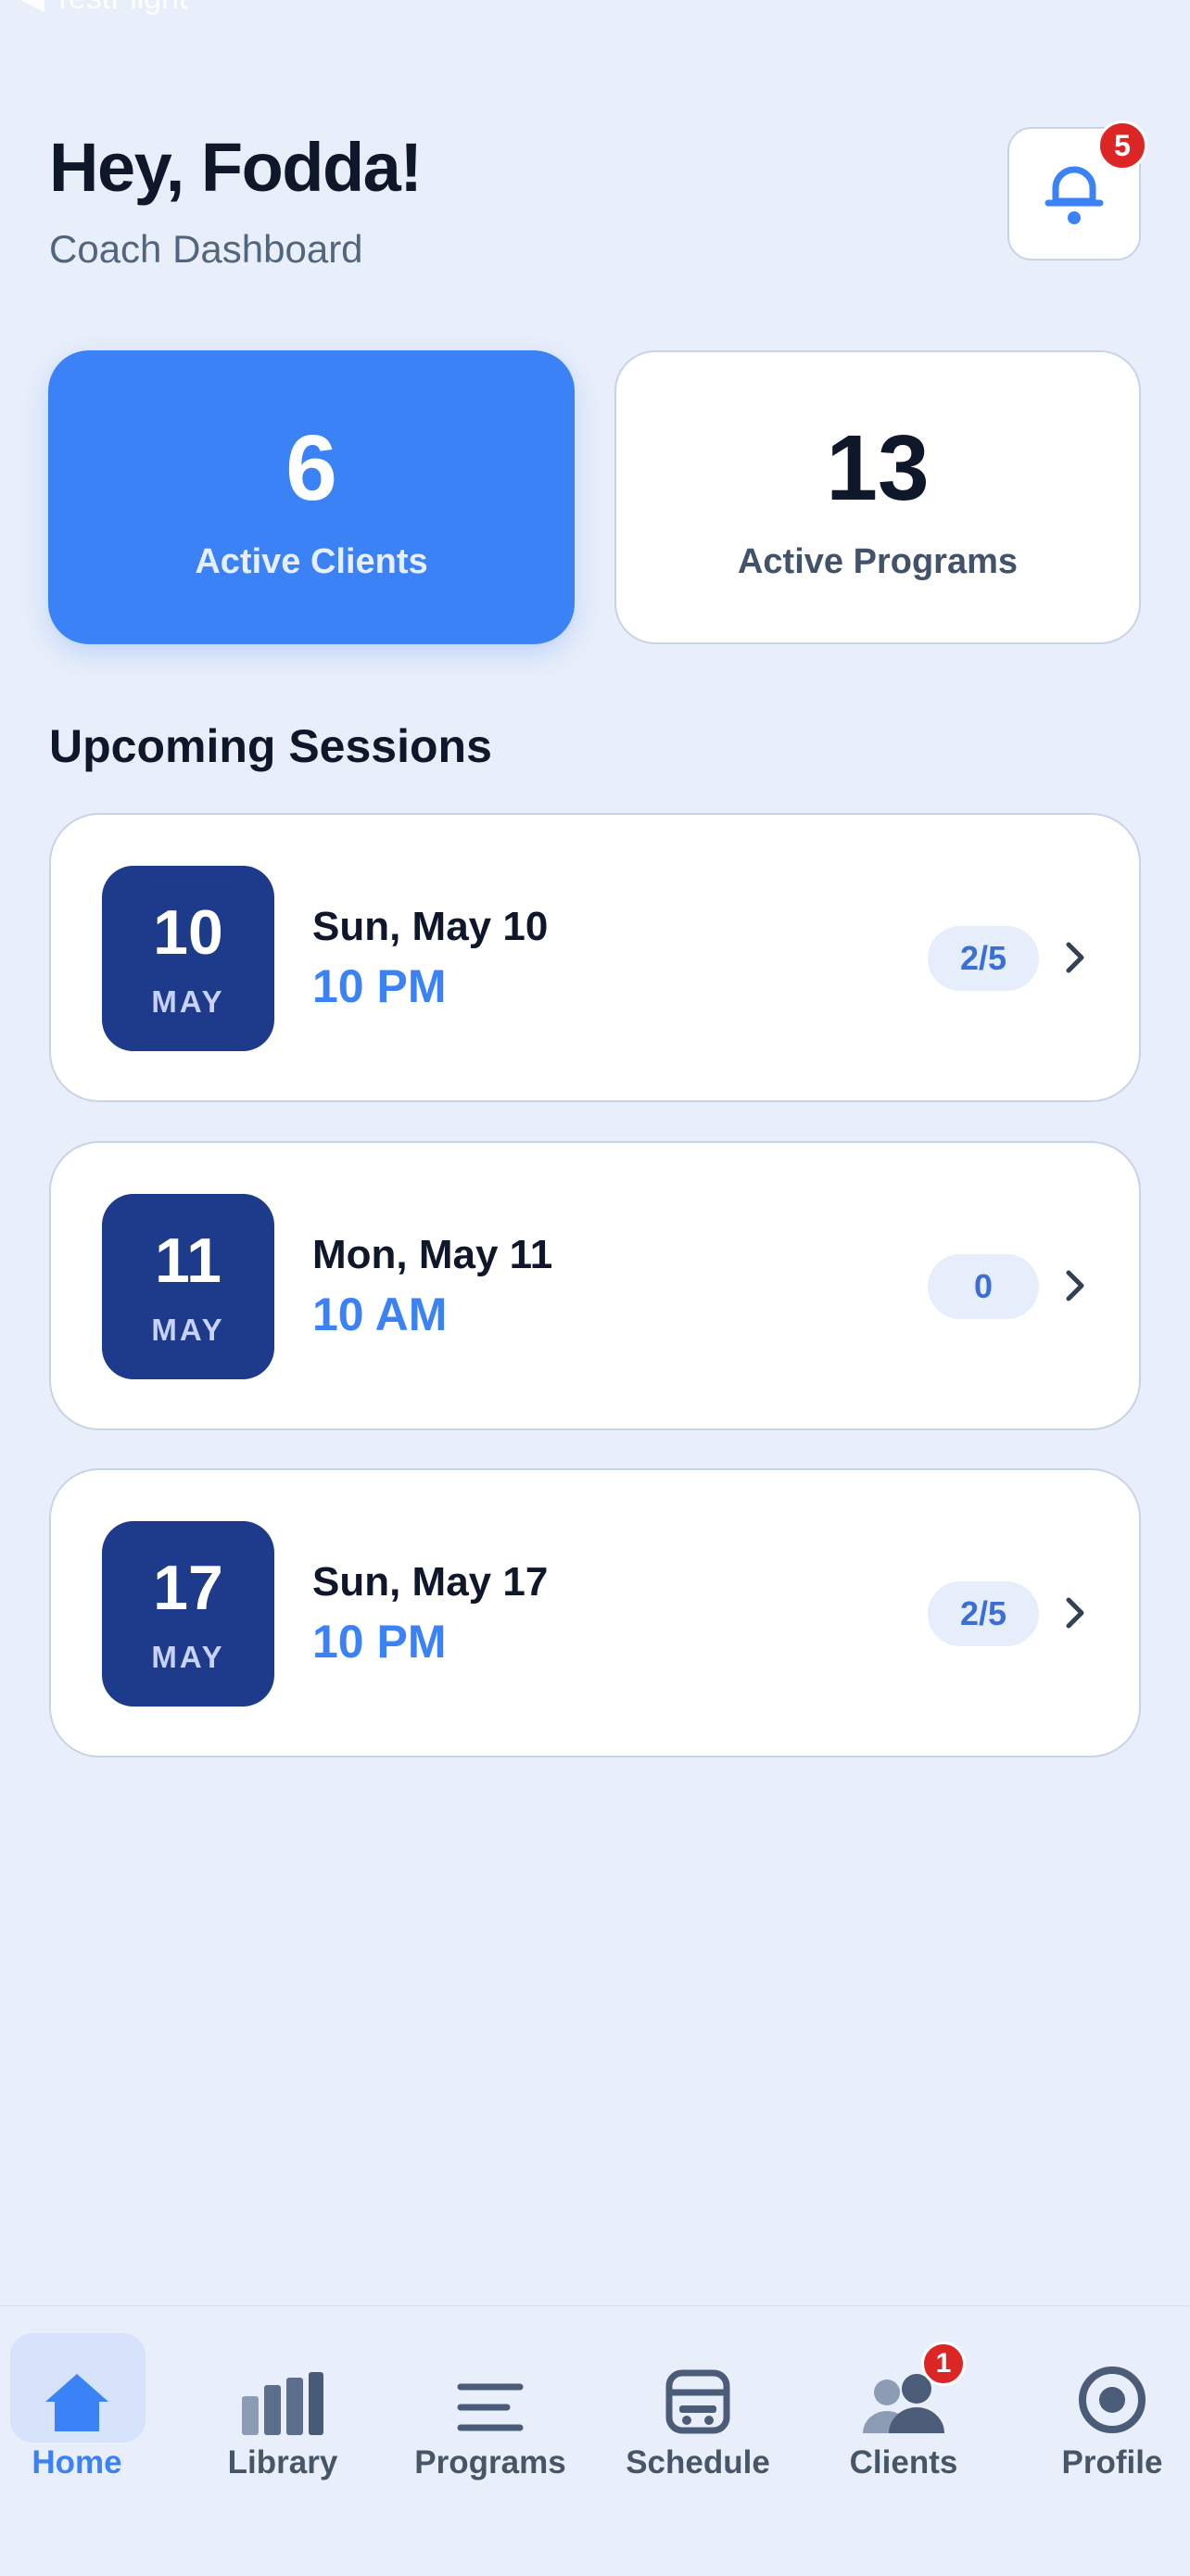 The width and height of the screenshot is (1190, 2576). What do you see at coordinates (595, 1285) in the screenshot?
I see `session-card: 11 MAY Mon, May 11 10 AM 0` at bounding box center [595, 1285].